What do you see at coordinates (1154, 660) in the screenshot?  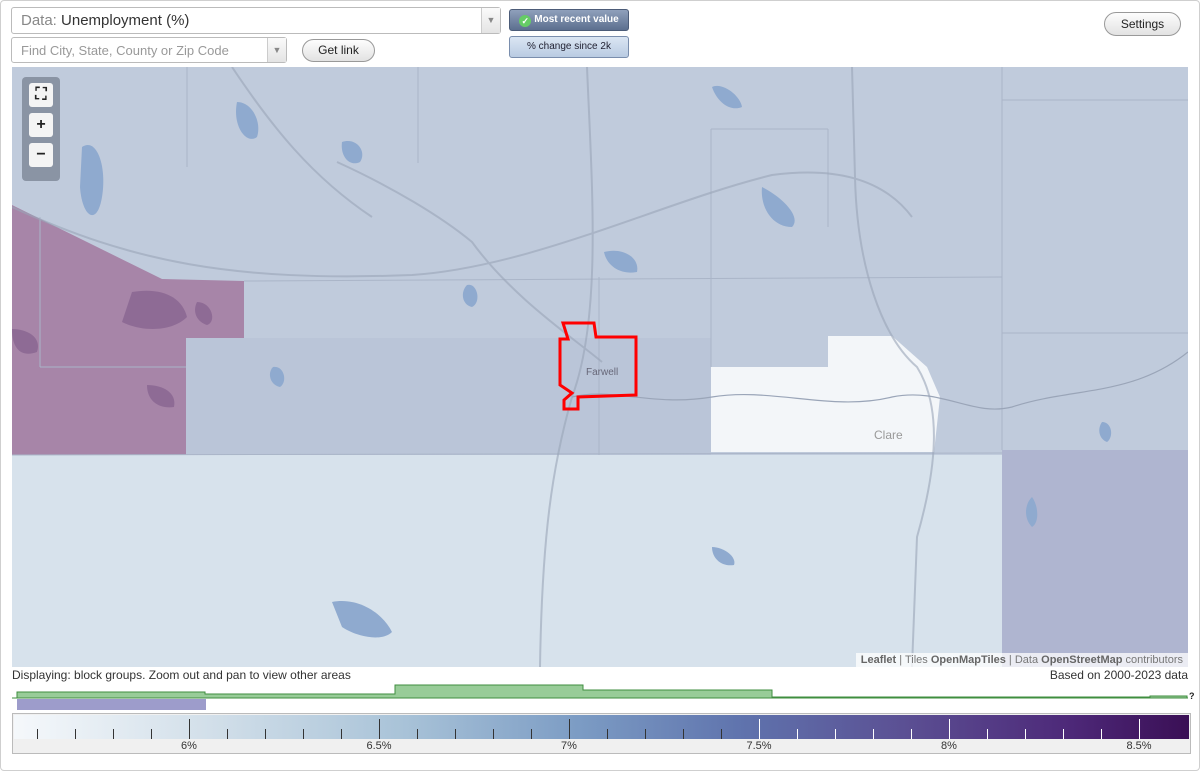 I see `data-suffix: contributors` at bounding box center [1154, 660].